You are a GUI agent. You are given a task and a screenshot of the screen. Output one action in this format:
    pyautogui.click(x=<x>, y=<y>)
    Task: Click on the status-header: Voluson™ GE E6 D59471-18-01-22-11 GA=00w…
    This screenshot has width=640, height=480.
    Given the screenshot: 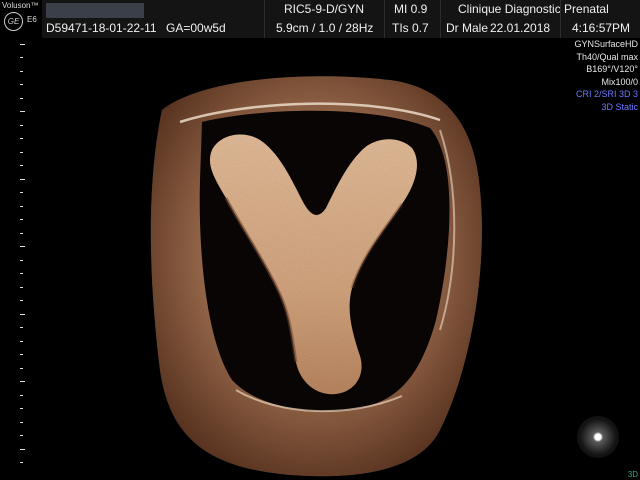 What is the action you would take?
    pyautogui.click(x=320, y=19)
    